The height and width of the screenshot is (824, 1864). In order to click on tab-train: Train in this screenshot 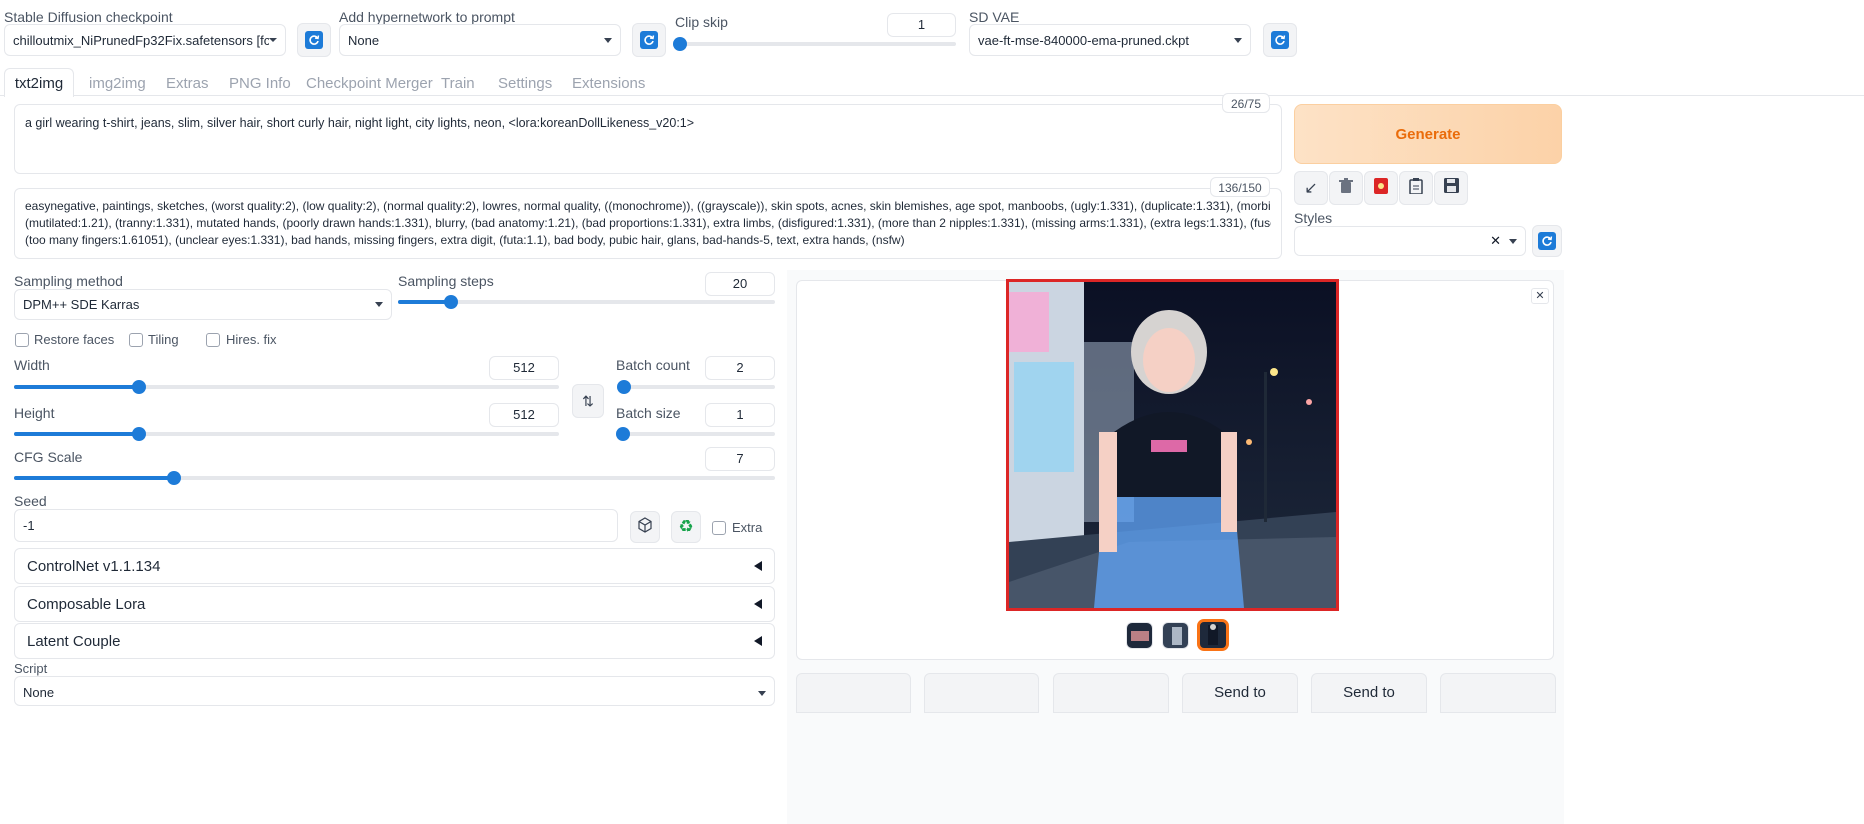, I will do `click(458, 83)`.